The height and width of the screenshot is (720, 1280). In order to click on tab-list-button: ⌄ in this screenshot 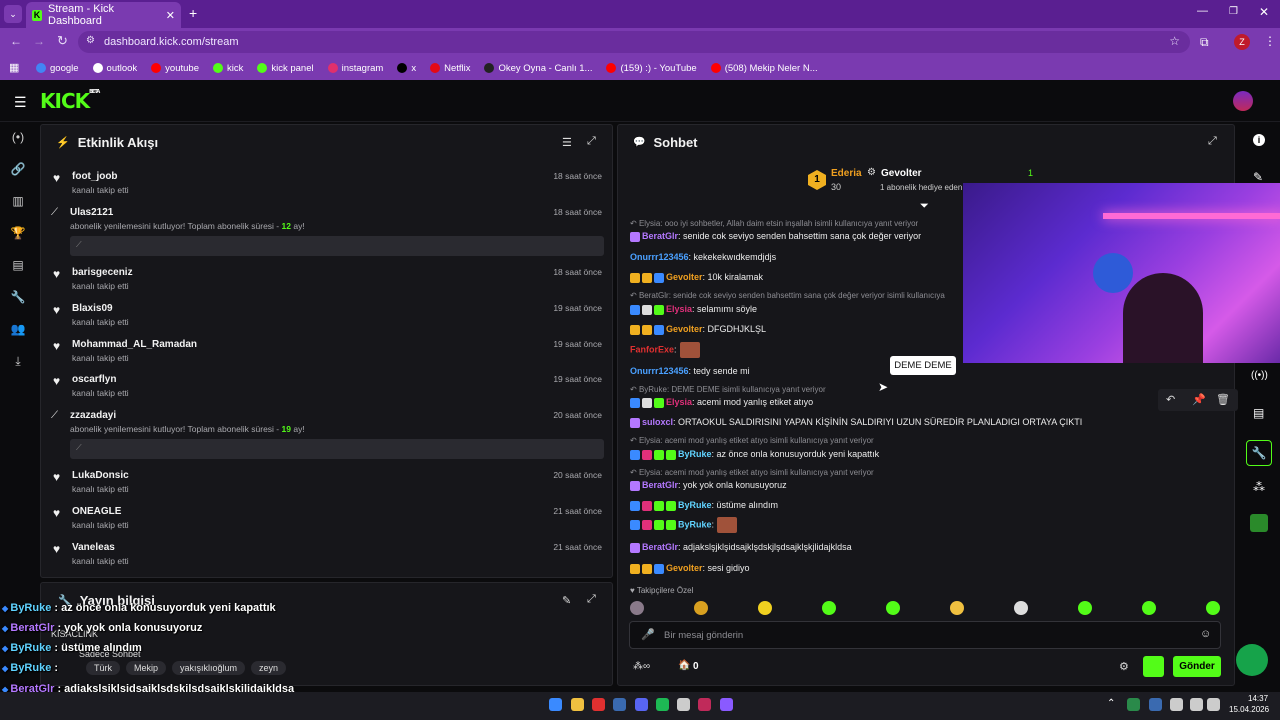, I will do `click(13, 14)`.